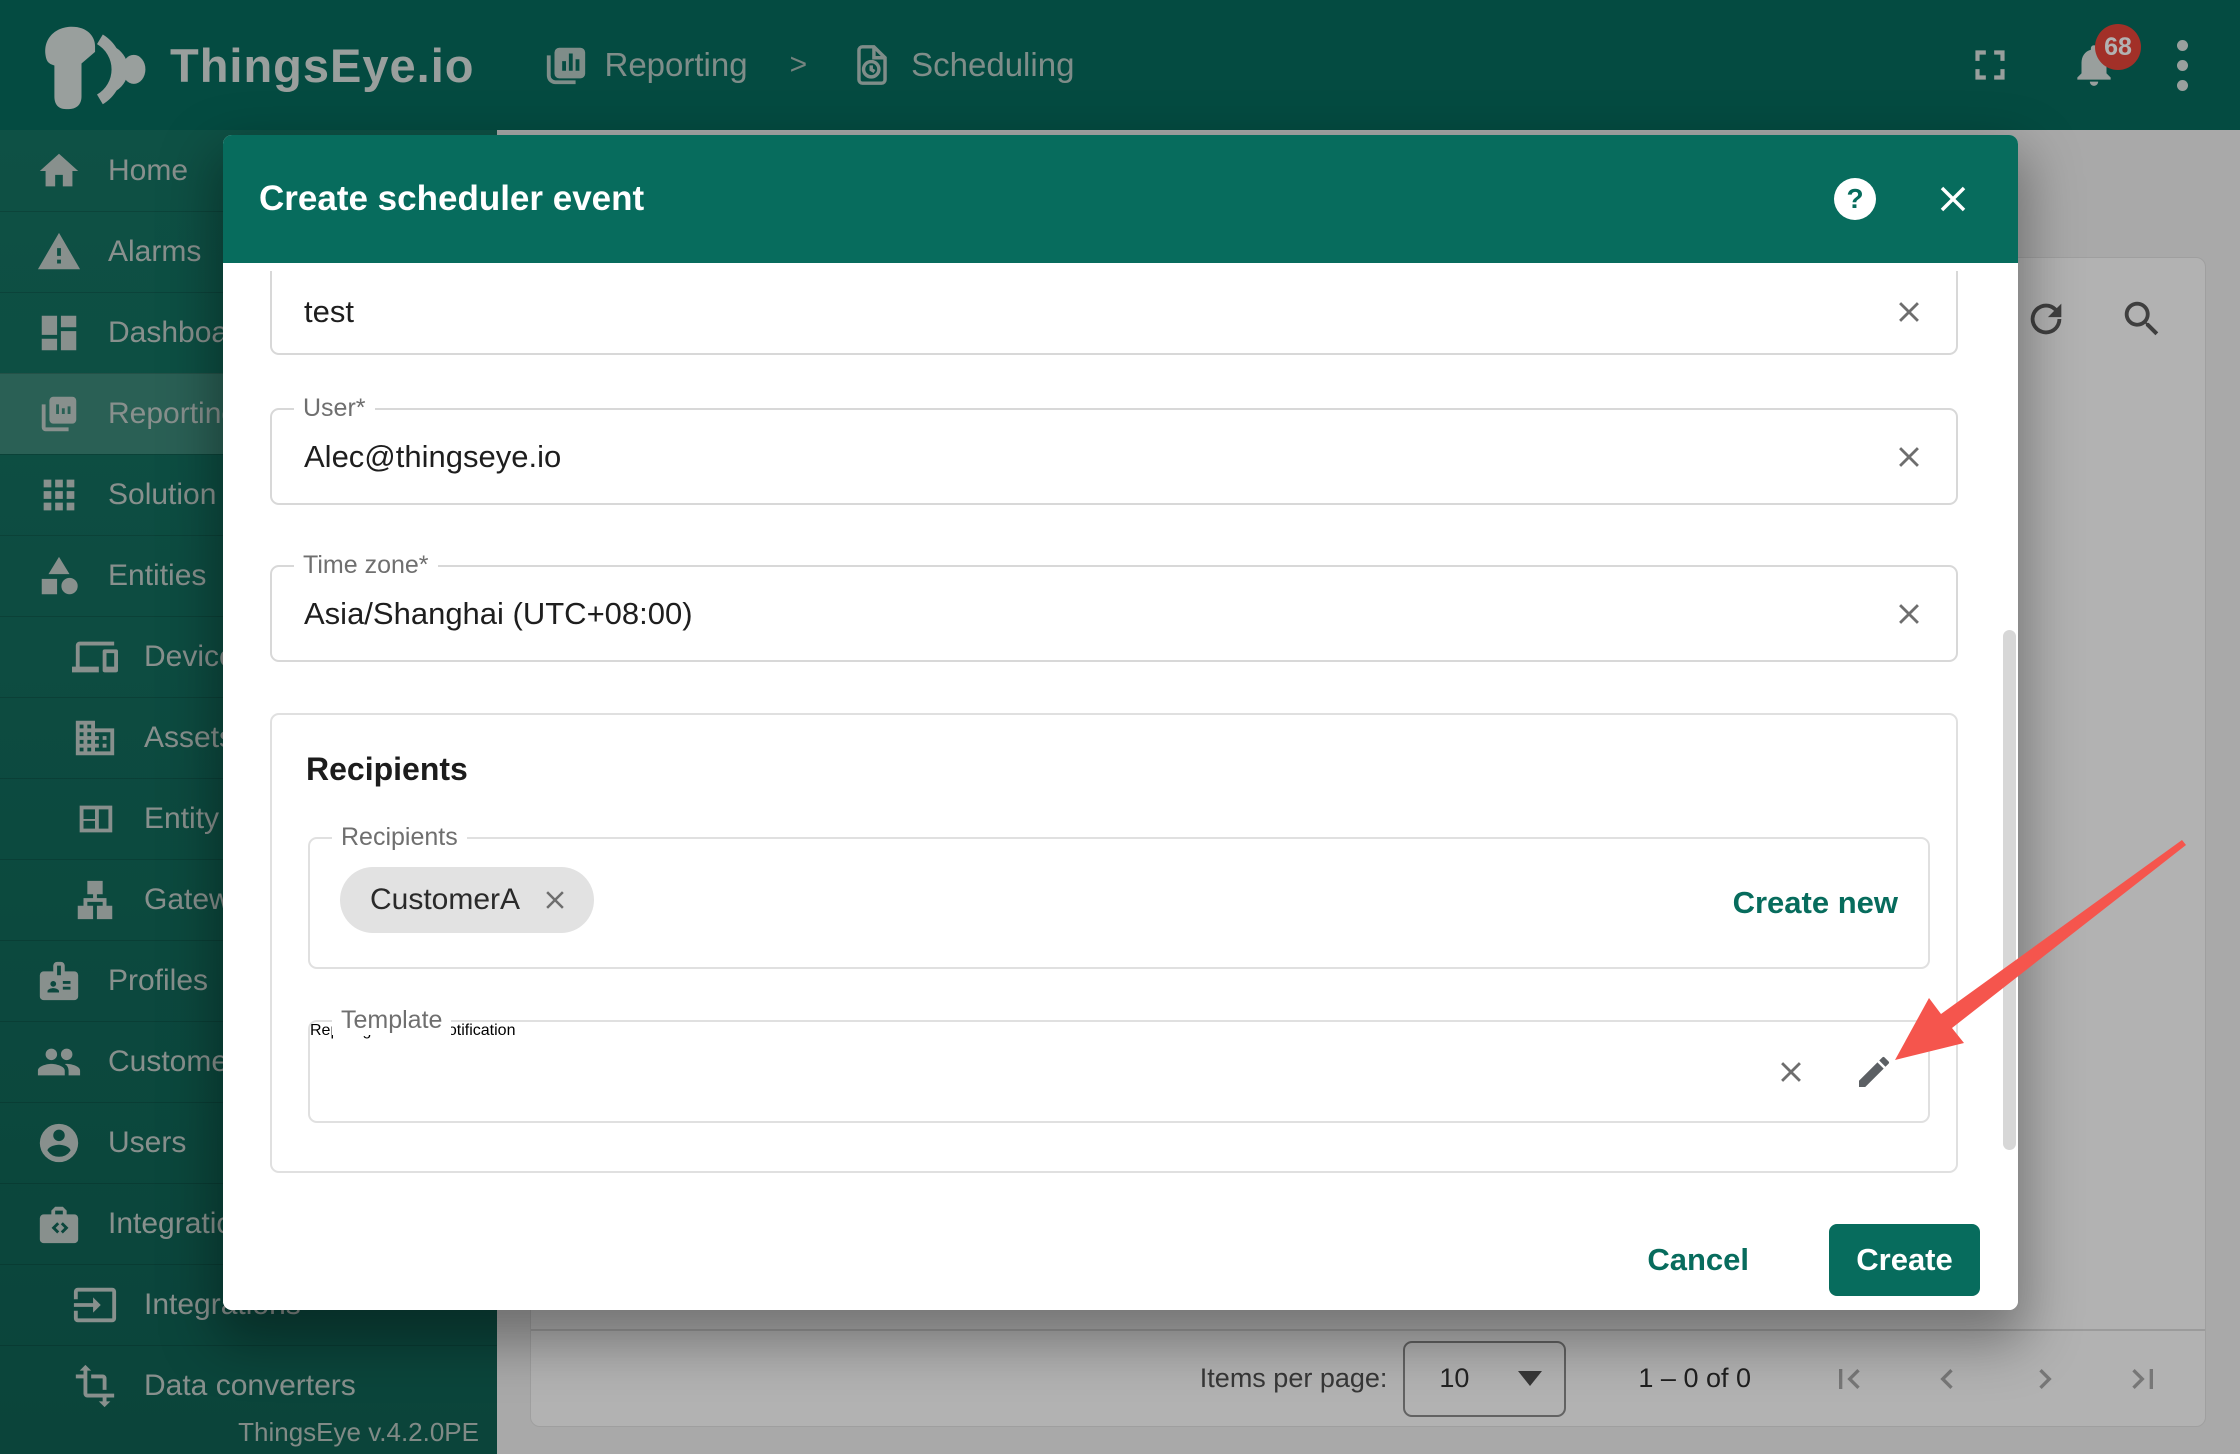  Describe the element at coordinates (452, 198) in the screenshot. I see `dialog-title: Create scheduler event` at that location.